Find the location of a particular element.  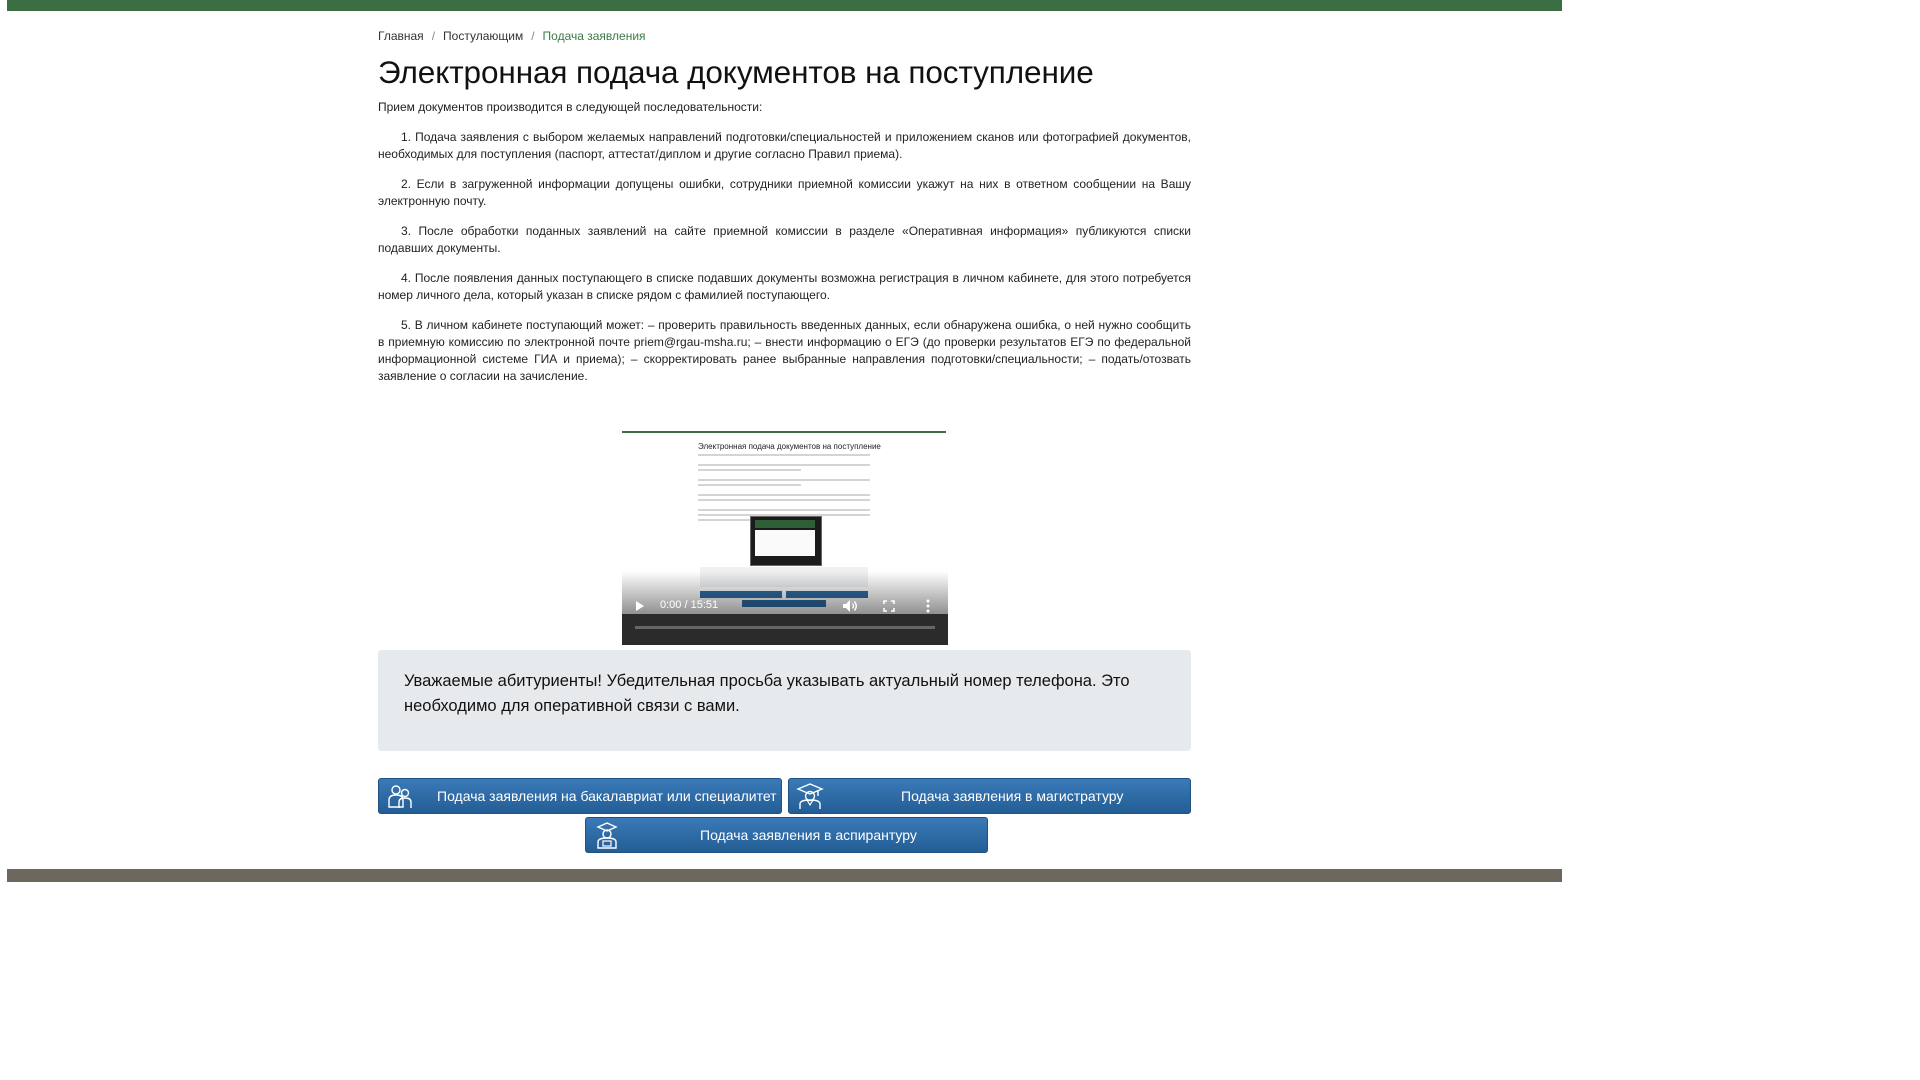

apply-master-button: Подача заявления в магистратуру is located at coordinates (989, 796).